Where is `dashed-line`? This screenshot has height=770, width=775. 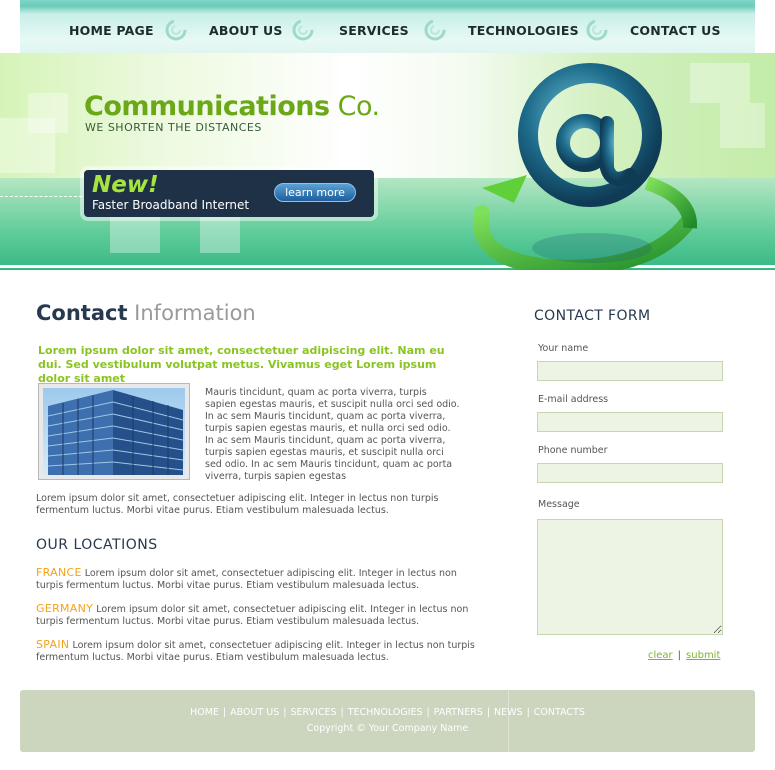 dashed-line is located at coordinates (41, 196).